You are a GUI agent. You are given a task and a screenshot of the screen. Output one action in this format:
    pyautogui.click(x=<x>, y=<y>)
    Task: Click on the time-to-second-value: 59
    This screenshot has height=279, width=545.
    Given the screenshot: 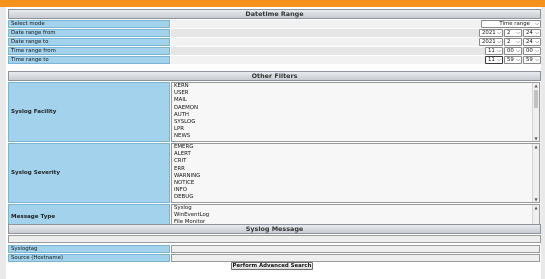 What is the action you would take?
    pyautogui.click(x=529, y=60)
    